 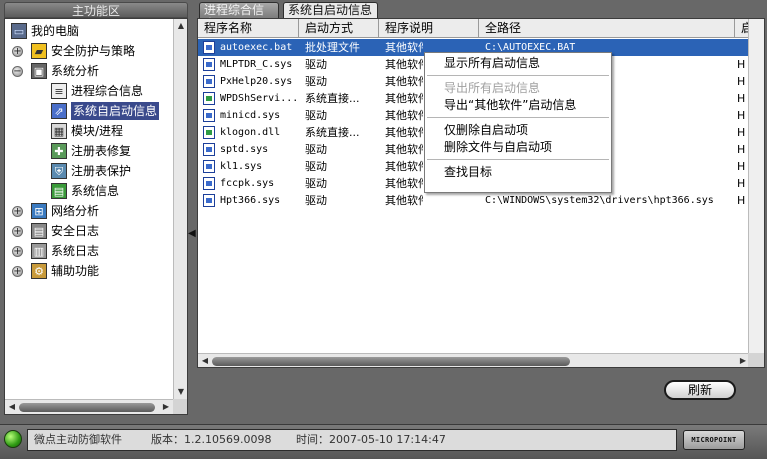 I want to click on cell-name: klogon.dll, so click(x=250, y=132).